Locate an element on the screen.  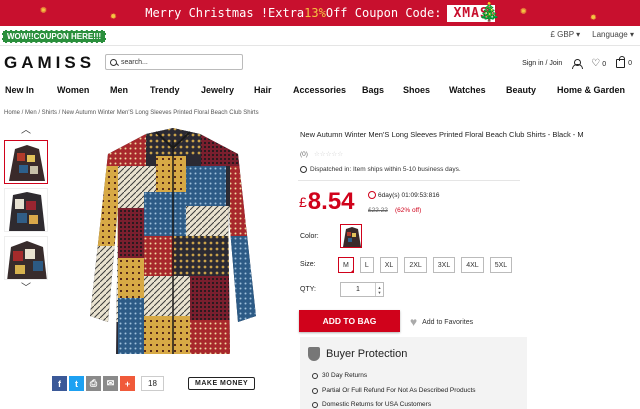
email-icon: ✉ is located at coordinates (110, 383).